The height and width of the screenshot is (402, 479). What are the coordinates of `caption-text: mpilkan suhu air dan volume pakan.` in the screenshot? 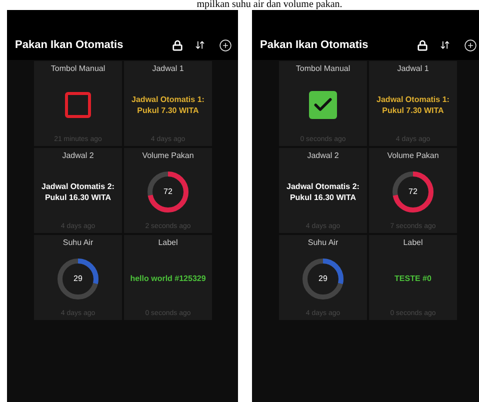 It's located at (269, 5).